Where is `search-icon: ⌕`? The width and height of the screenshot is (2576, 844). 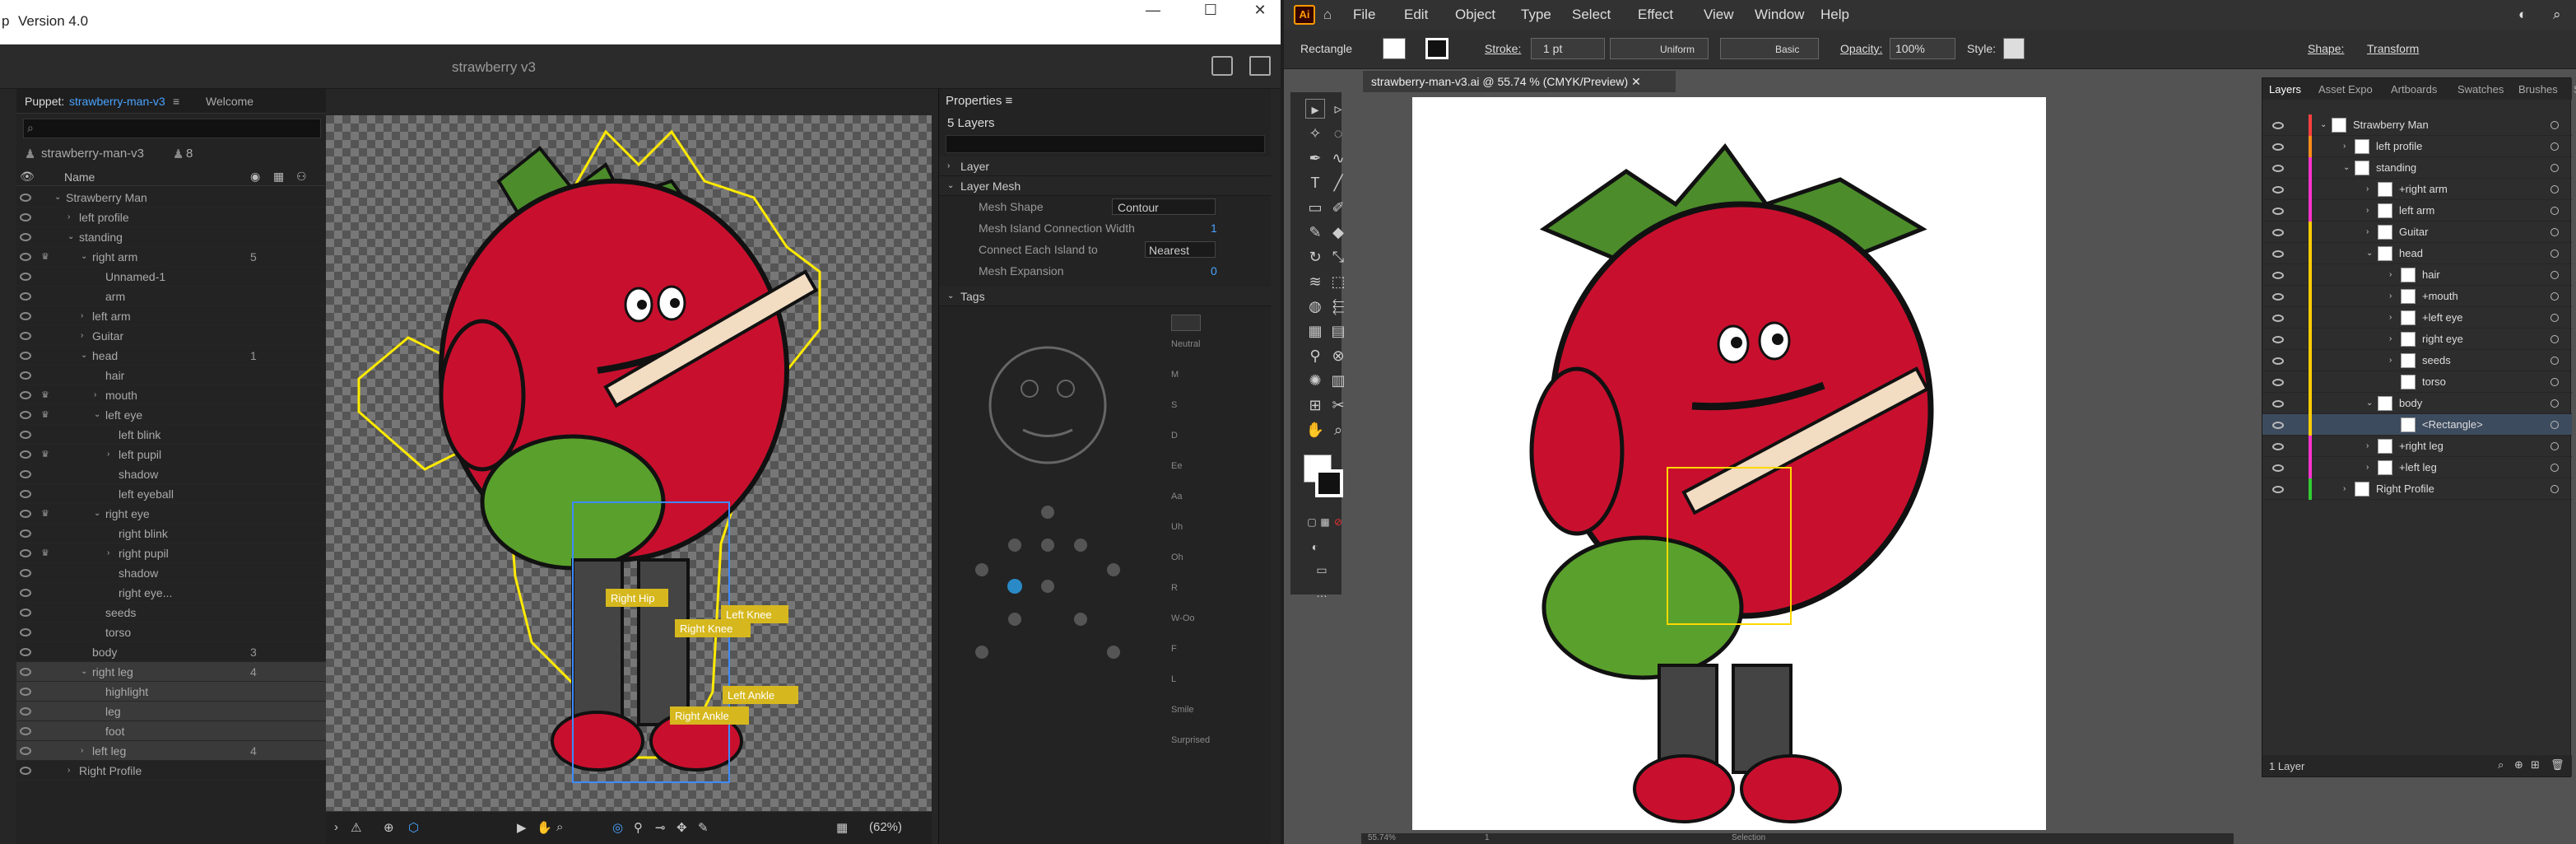 search-icon: ⌕ is located at coordinates (2557, 15).